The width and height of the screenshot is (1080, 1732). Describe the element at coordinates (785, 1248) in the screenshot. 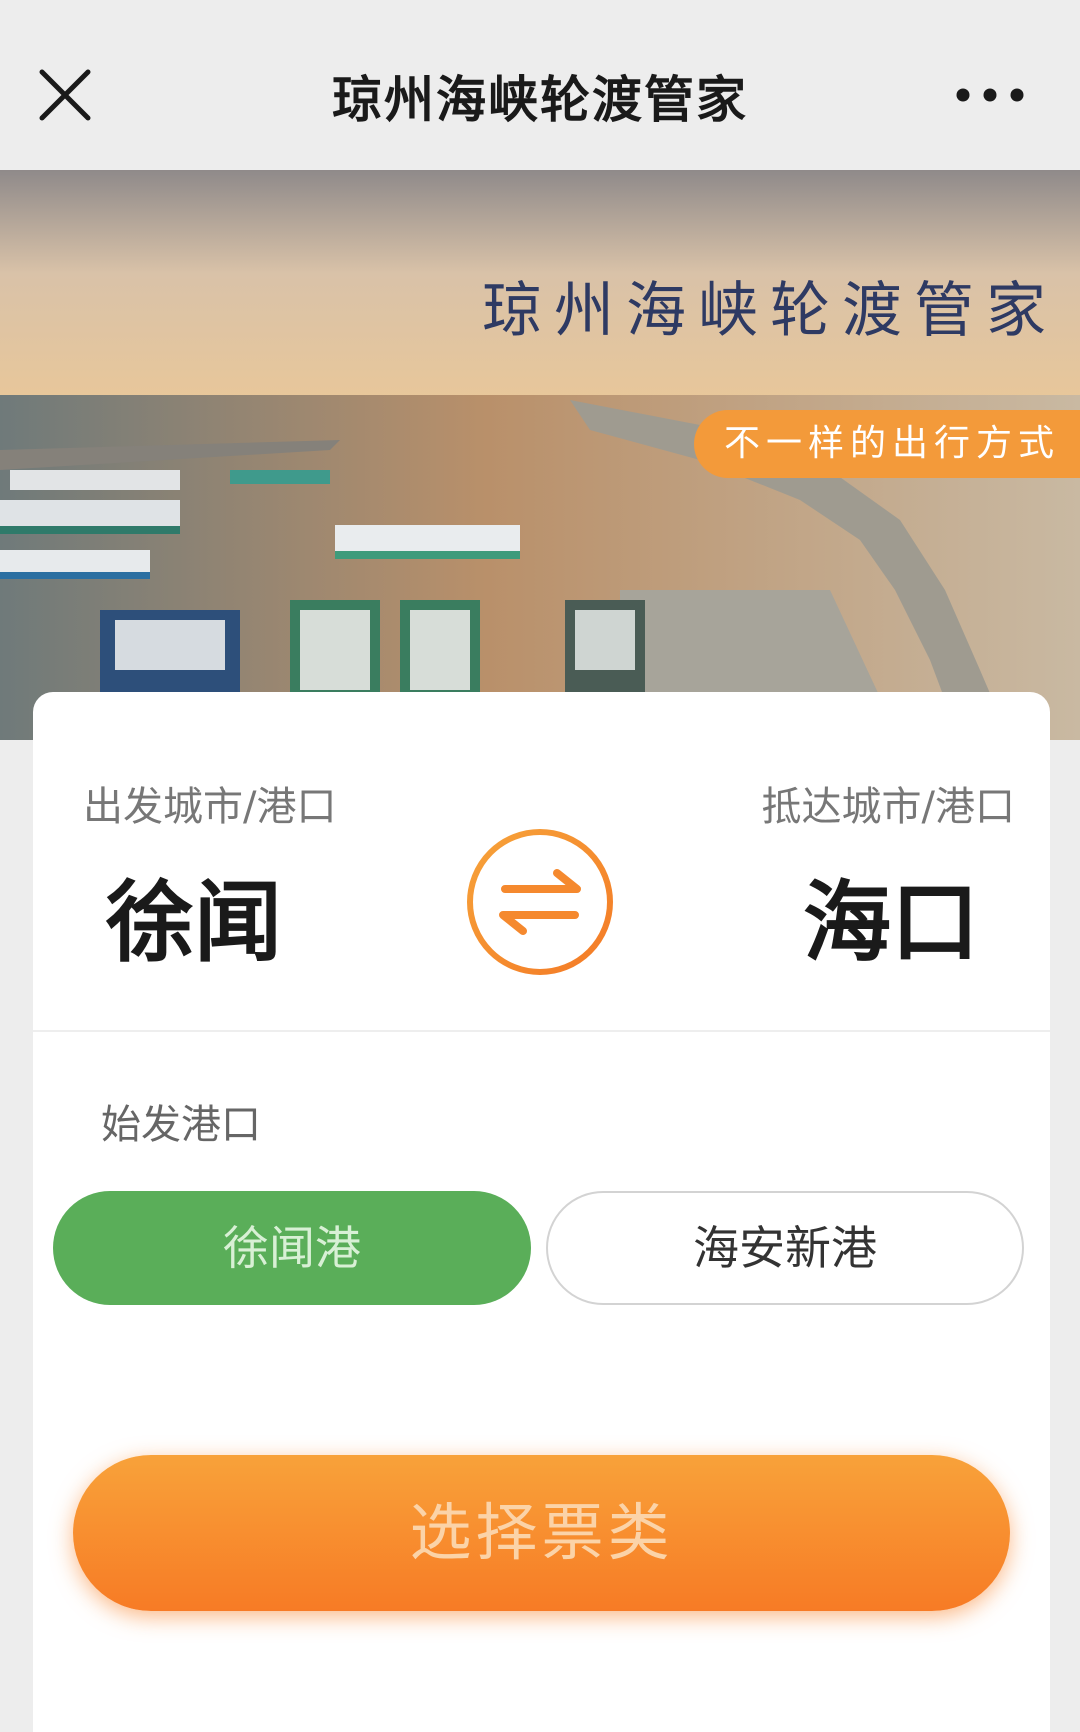

I see `port-option-haian: 海安新港` at that location.